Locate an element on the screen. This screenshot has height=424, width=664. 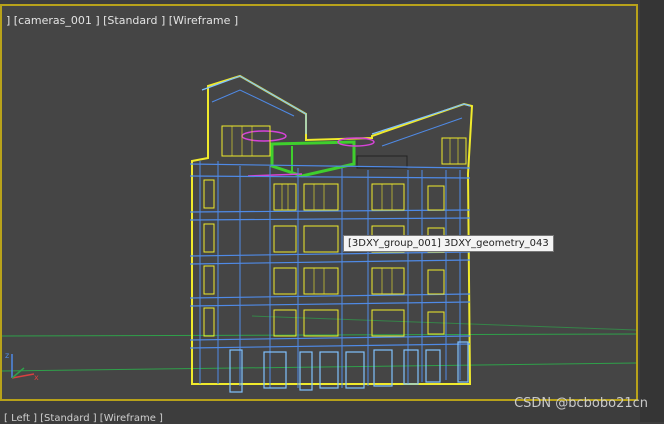
watermark: CSDN @bcbobo21cn is located at coordinates (581, 403).